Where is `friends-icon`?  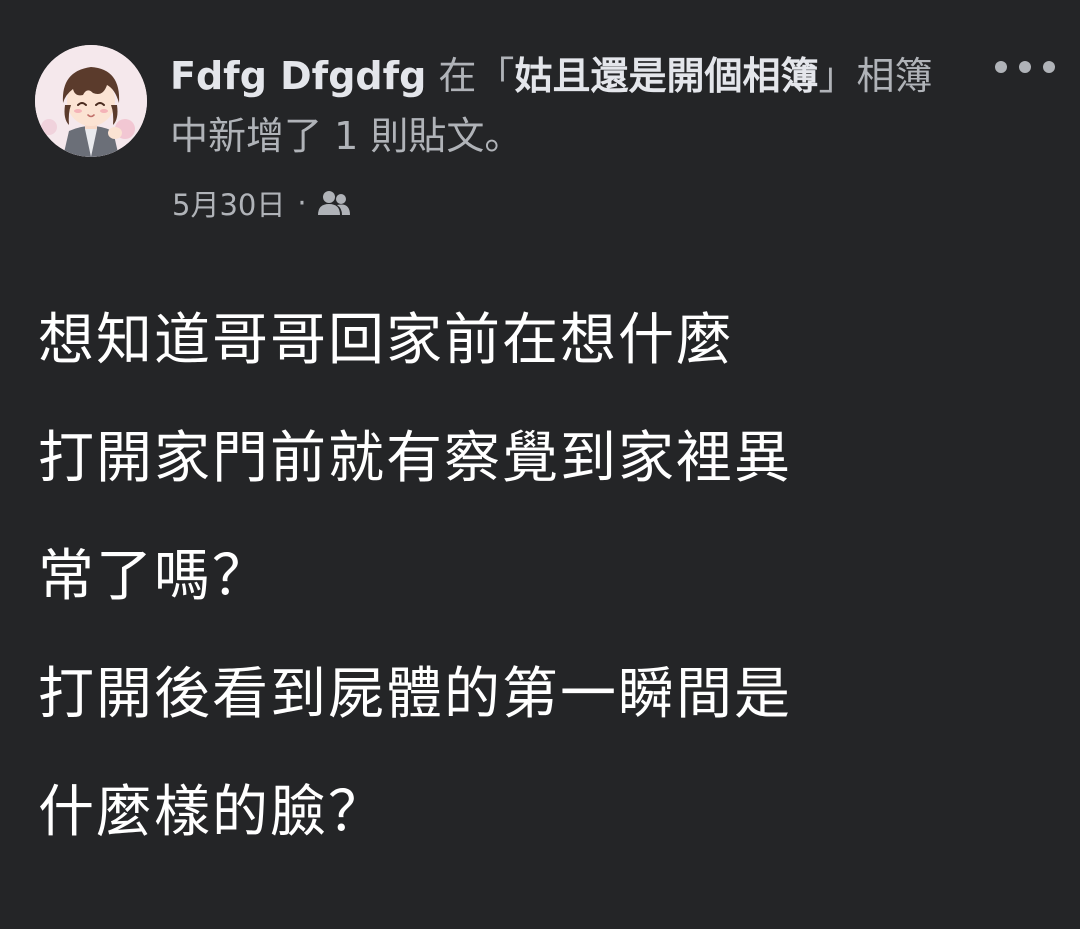
friends-icon is located at coordinates (333, 203).